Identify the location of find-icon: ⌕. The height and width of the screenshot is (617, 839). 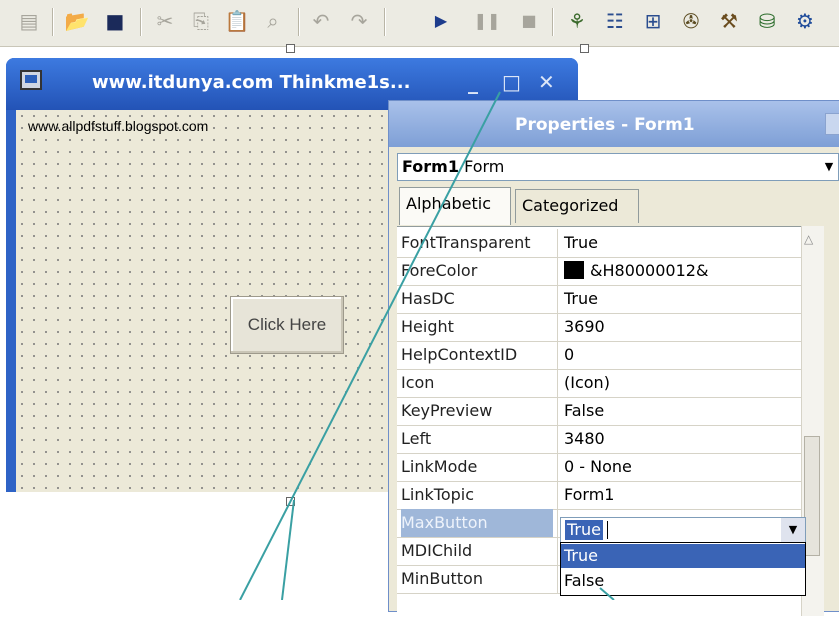
(273, 21).